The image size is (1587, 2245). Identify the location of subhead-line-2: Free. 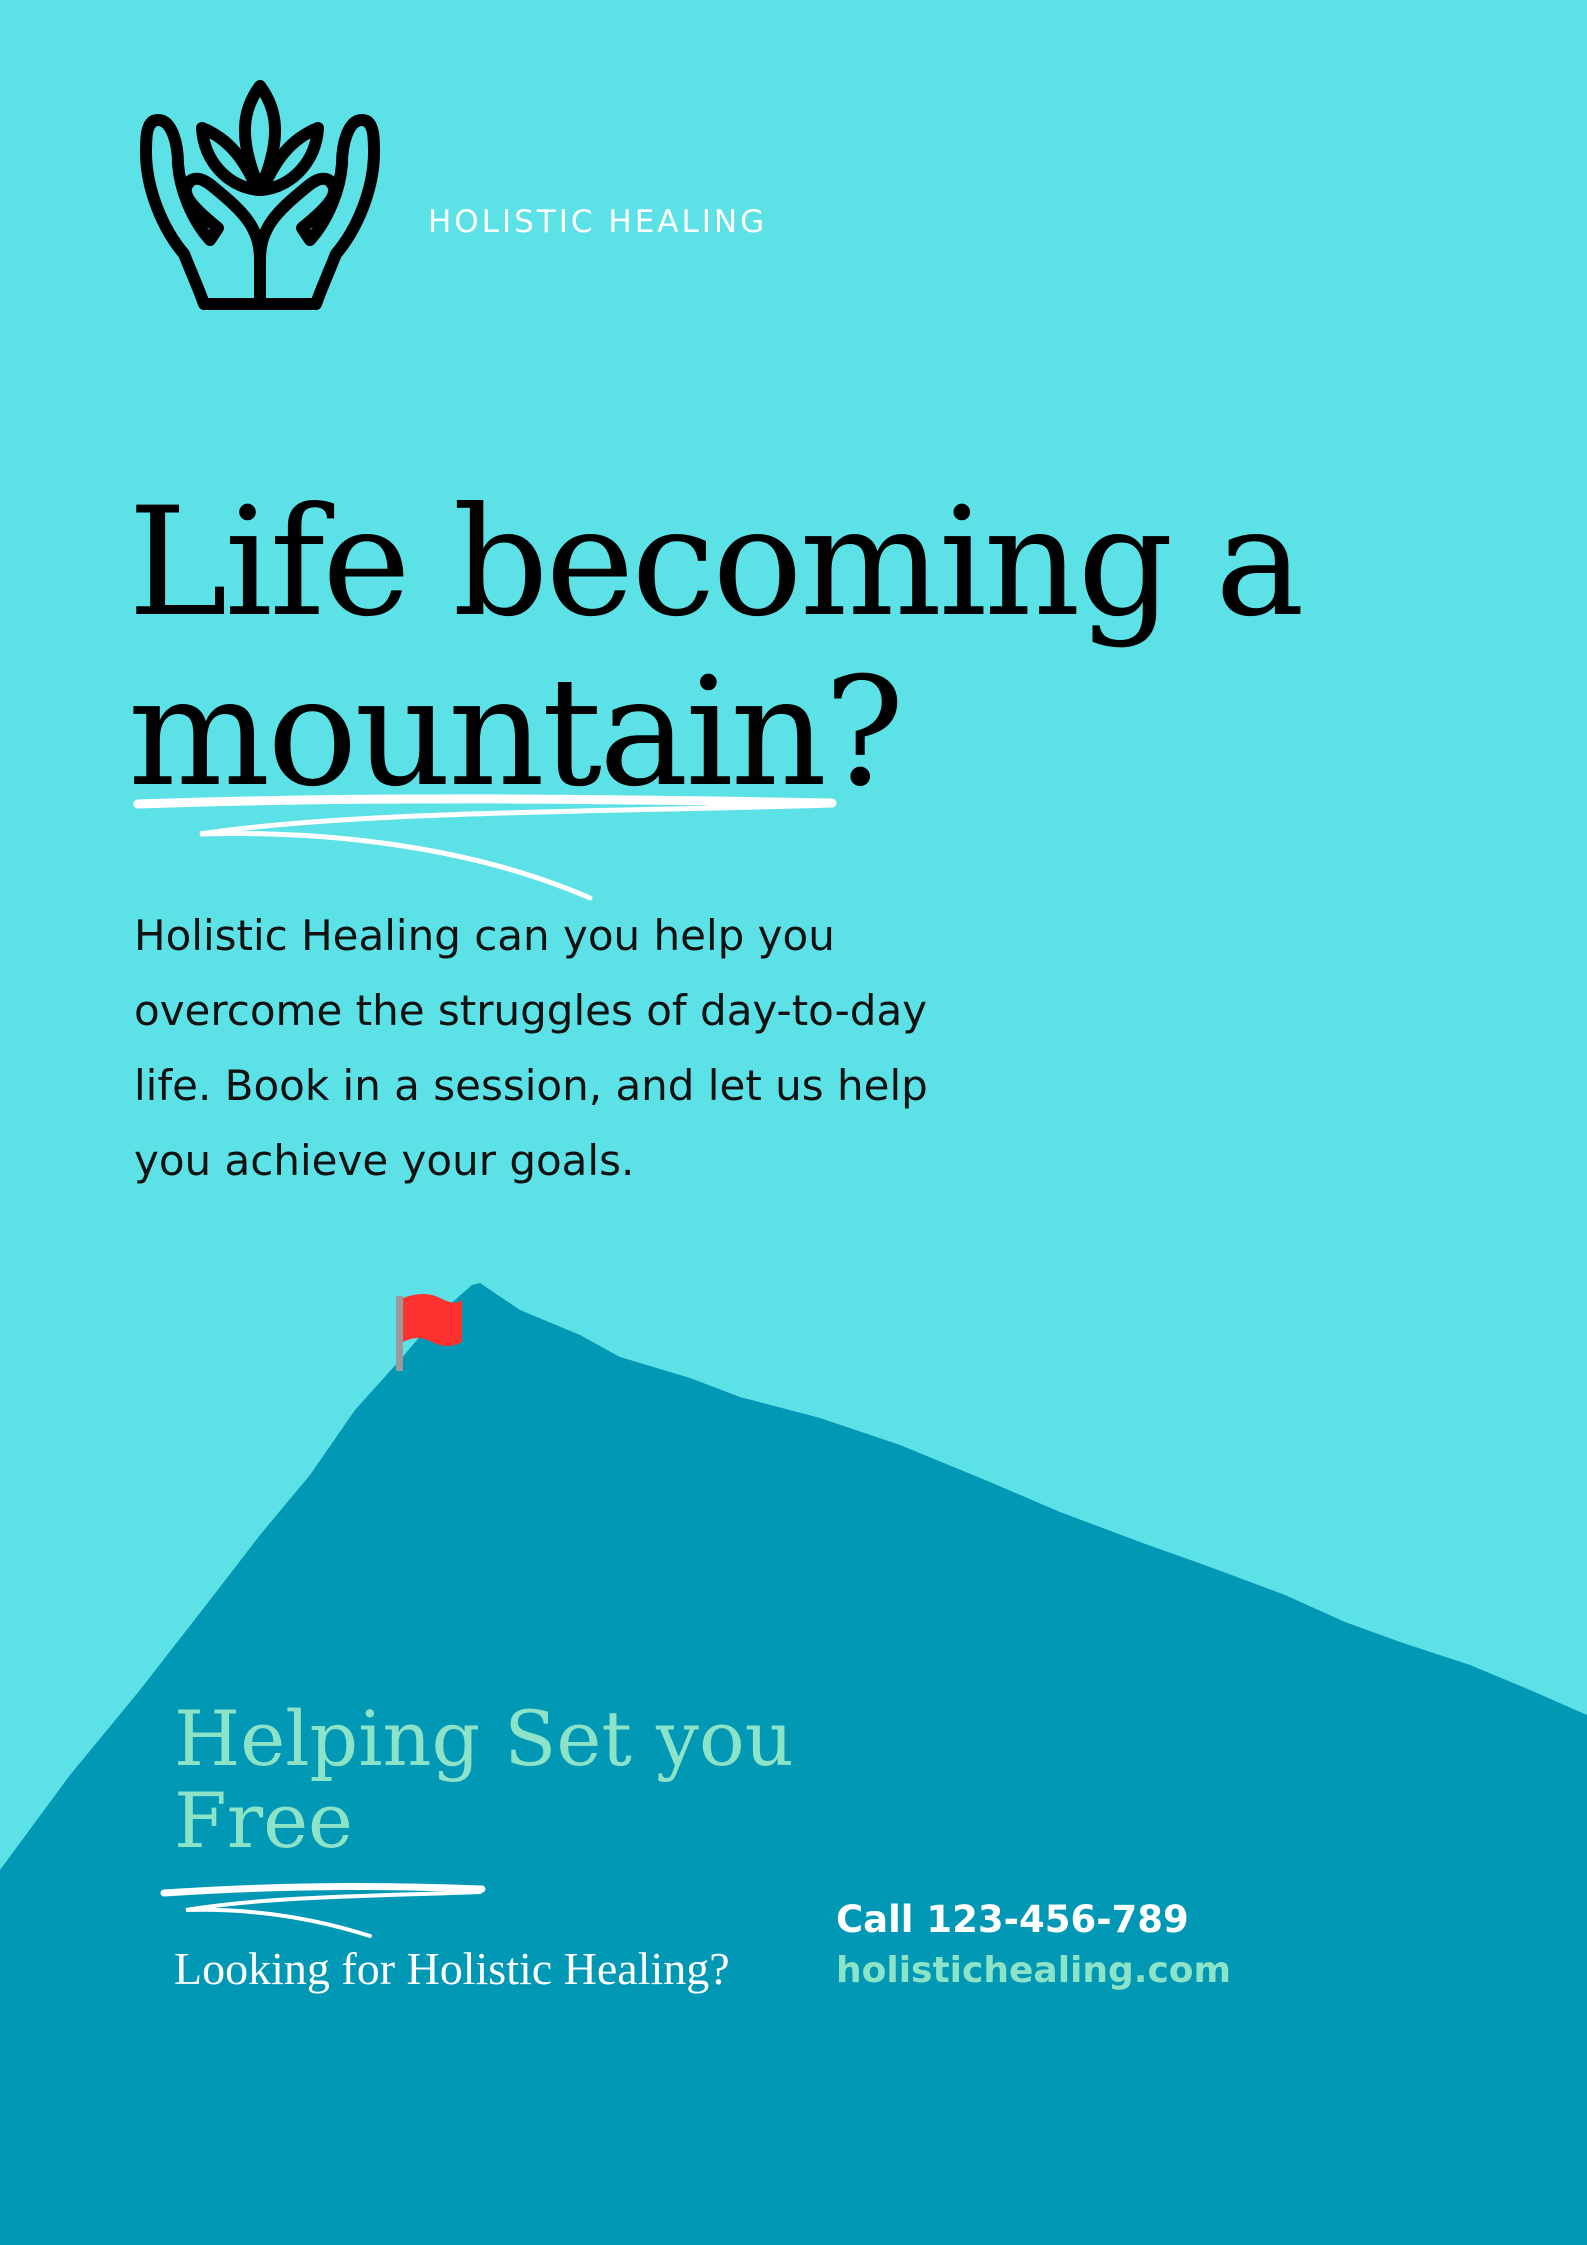
(264, 1820).